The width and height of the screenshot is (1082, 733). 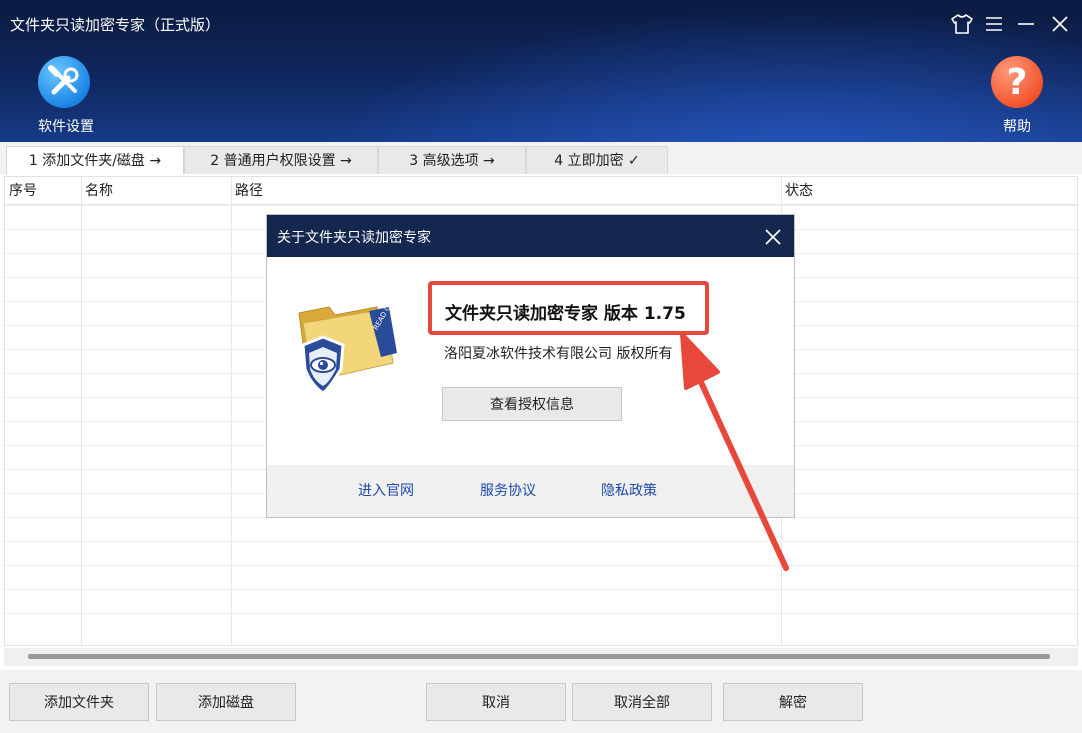 What do you see at coordinates (734, 451) in the screenshot?
I see `annotation-arrow` at bounding box center [734, 451].